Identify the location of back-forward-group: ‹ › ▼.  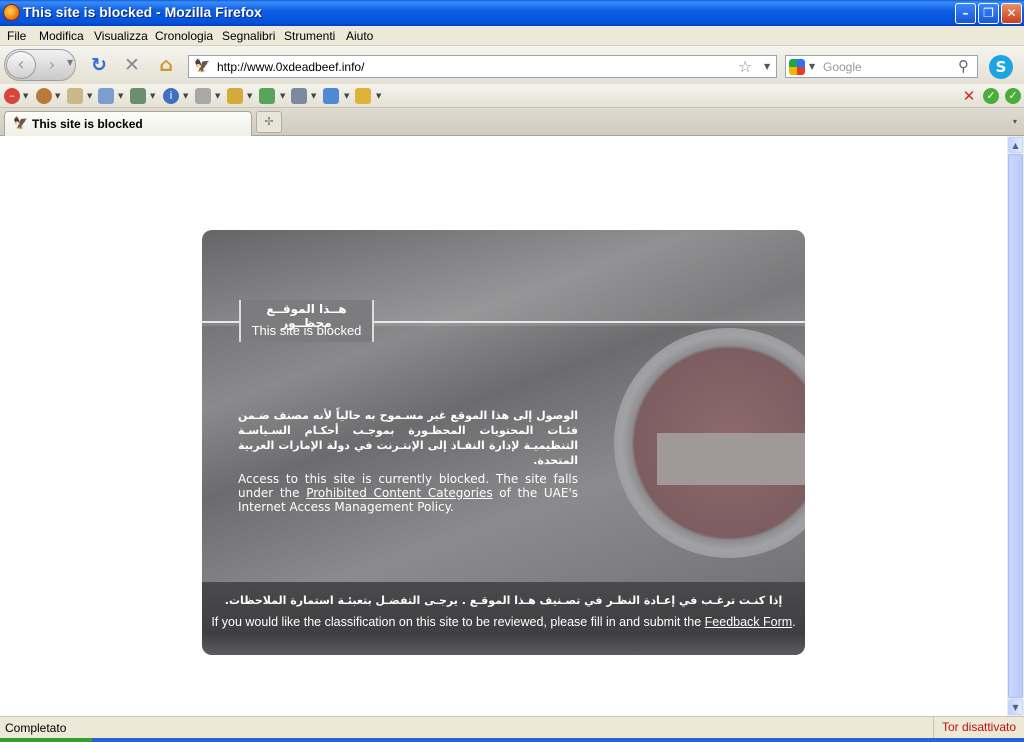
(40, 65).